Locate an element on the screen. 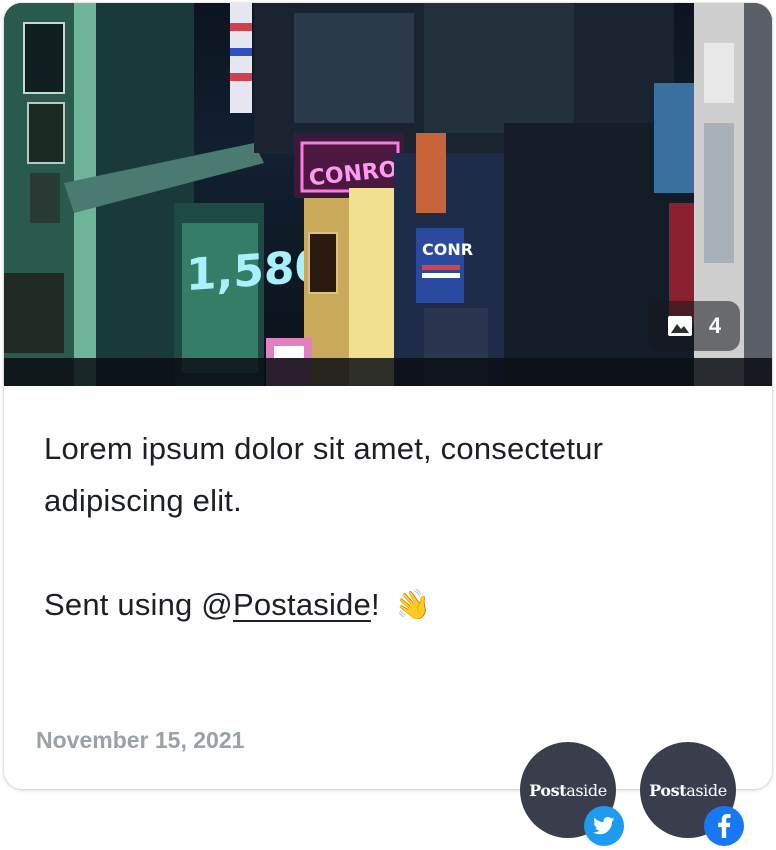  photo-count-label: 4 is located at coordinates (715, 325).